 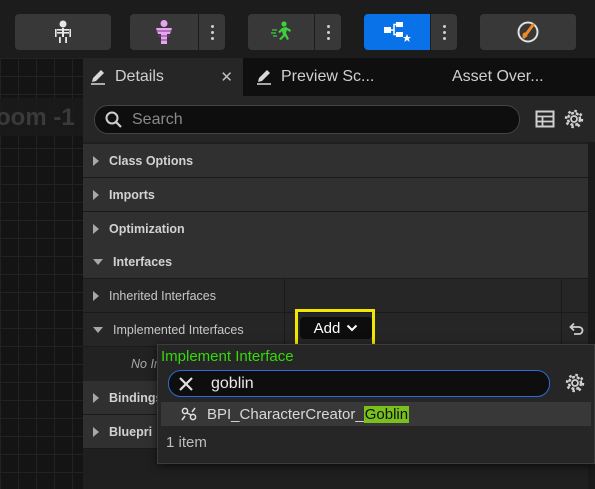 I want to click on details-search-input, so click(x=312, y=119).